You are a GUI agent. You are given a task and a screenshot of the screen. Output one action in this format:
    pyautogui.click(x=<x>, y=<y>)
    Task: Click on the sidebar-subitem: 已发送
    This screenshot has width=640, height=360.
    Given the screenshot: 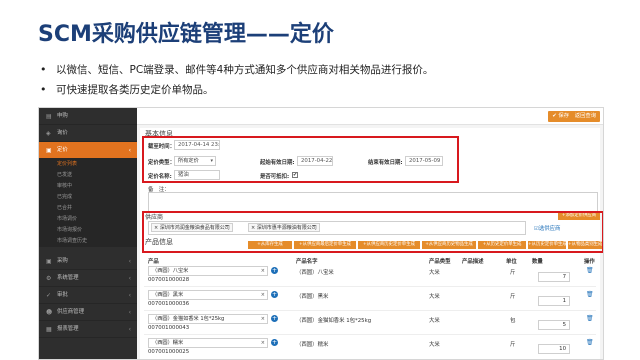 What is the action you would take?
    pyautogui.click(x=88, y=175)
    